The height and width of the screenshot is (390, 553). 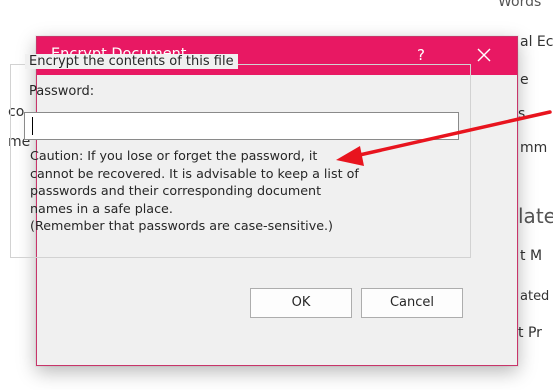 I want to click on background-text: mm, so click(x=534, y=148).